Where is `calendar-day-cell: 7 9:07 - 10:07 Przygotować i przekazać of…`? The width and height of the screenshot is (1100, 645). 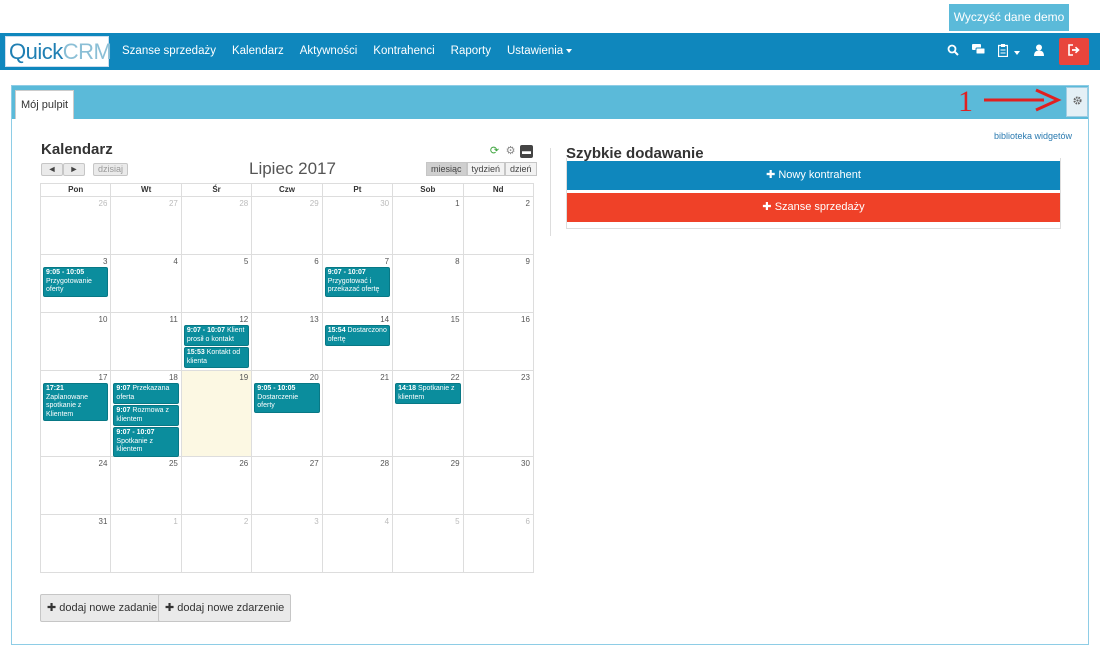 calendar-day-cell: 7 9:07 - 10:07 Przygotować i przekazać of… is located at coordinates (358, 283).